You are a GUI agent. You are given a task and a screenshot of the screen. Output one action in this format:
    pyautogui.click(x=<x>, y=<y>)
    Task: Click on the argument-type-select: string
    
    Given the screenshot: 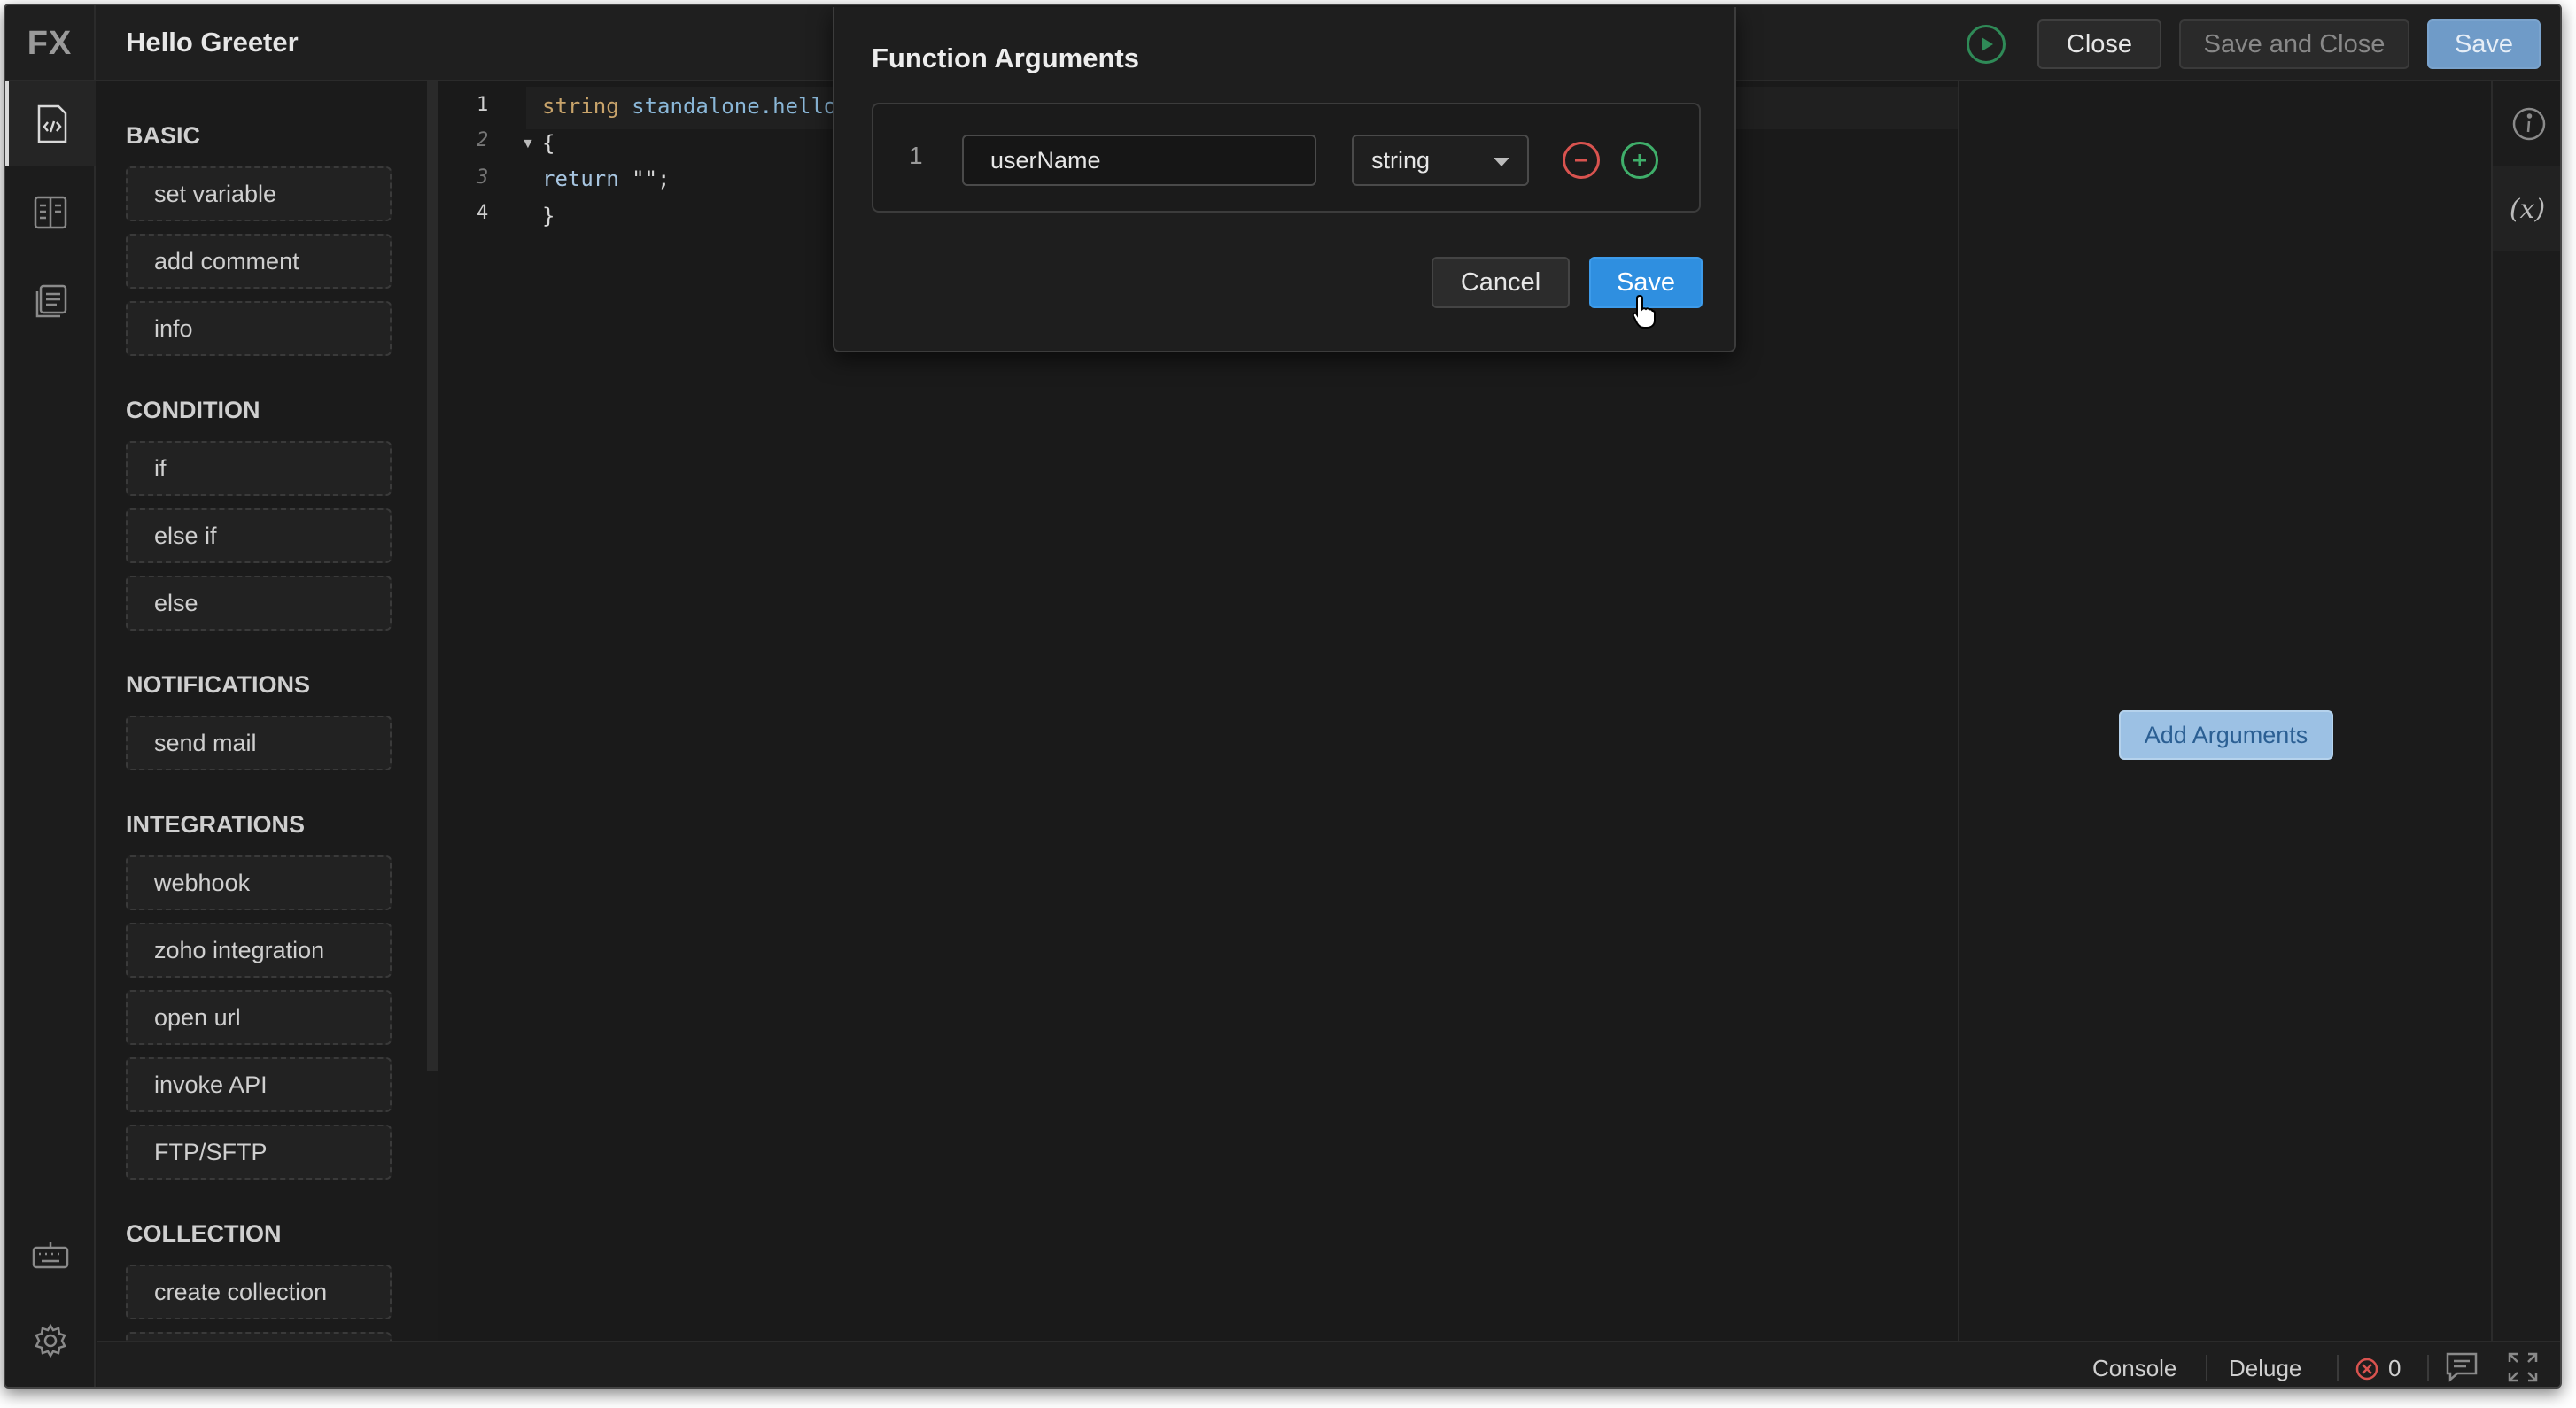 What is the action you would take?
    pyautogui.click(x=1440, y=160)
    